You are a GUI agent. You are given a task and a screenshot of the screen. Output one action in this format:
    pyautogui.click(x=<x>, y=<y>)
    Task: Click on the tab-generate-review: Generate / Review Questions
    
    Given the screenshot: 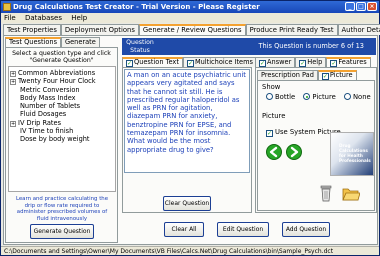 What is the action you would take?
    pyautogui.click(x=192, y=29)
    